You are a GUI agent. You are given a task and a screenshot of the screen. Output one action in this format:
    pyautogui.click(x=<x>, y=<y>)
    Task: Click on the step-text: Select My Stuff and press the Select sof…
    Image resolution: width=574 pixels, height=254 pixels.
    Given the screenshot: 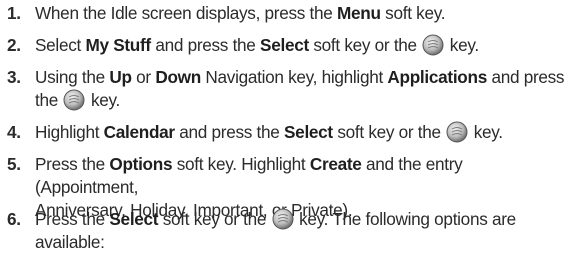 What is the action you would take?
    pyautogui.click(x=301, y=45)
    